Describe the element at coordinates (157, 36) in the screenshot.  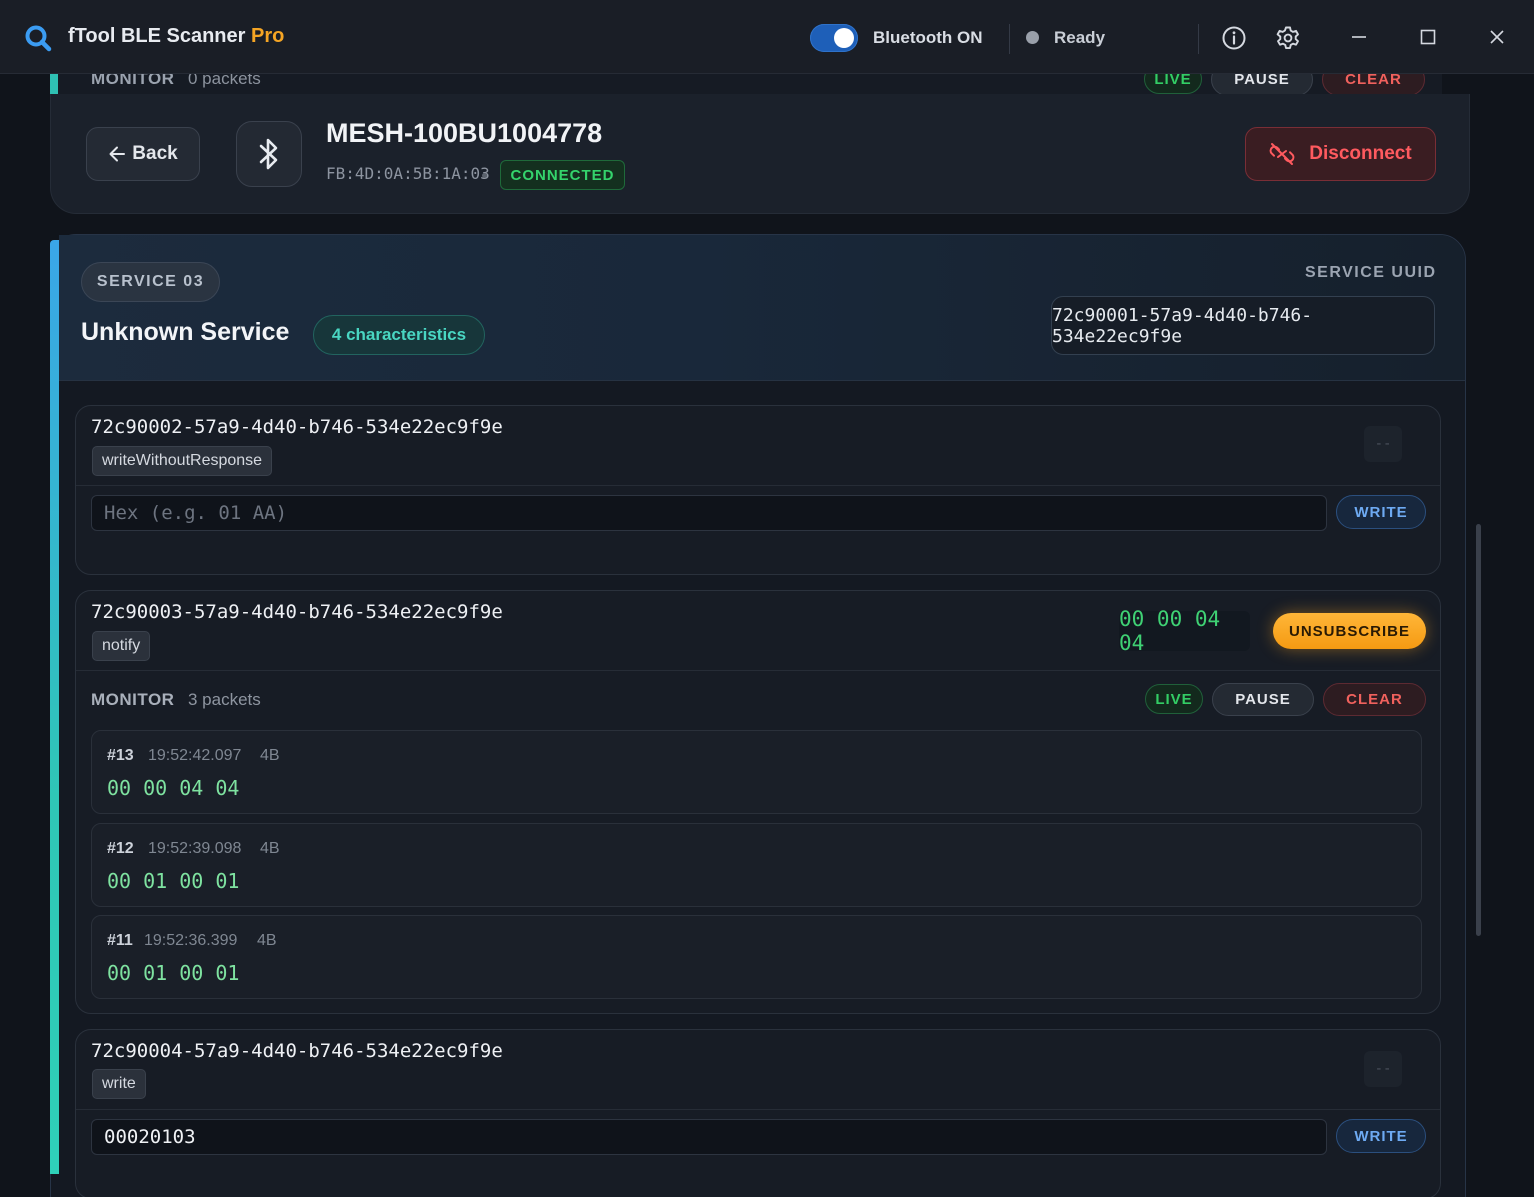
I see `app-title-text: fTool BLE Scanner` at that location.